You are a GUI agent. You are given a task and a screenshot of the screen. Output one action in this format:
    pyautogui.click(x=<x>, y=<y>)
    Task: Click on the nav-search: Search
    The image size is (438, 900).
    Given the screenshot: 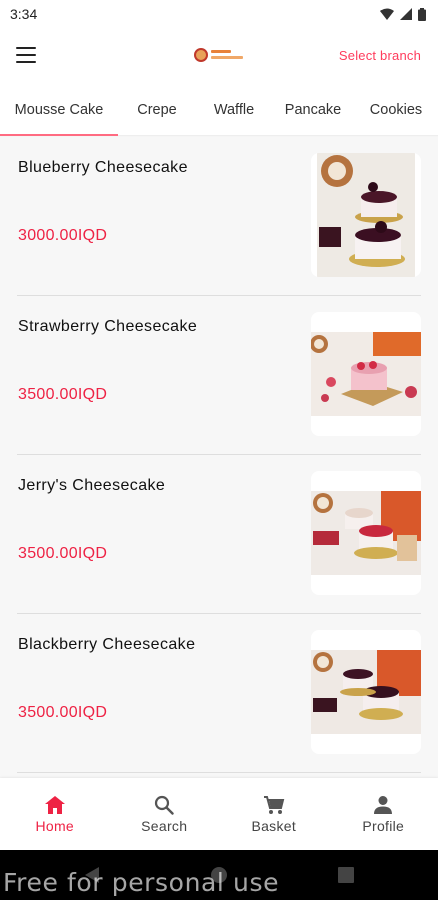 What is the action you would take?
    pyautogui.click(x=165, y=814)
    